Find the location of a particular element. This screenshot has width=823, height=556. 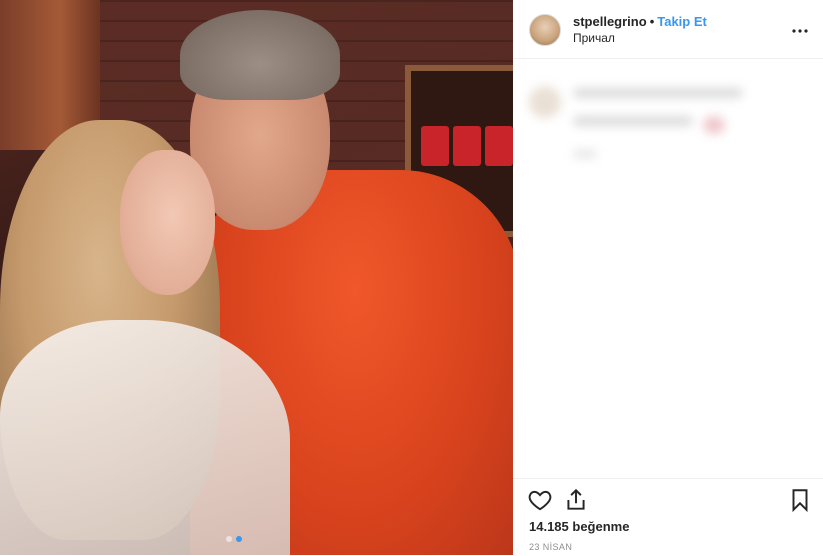

comment-emoji is located at coordinates (714, 125).